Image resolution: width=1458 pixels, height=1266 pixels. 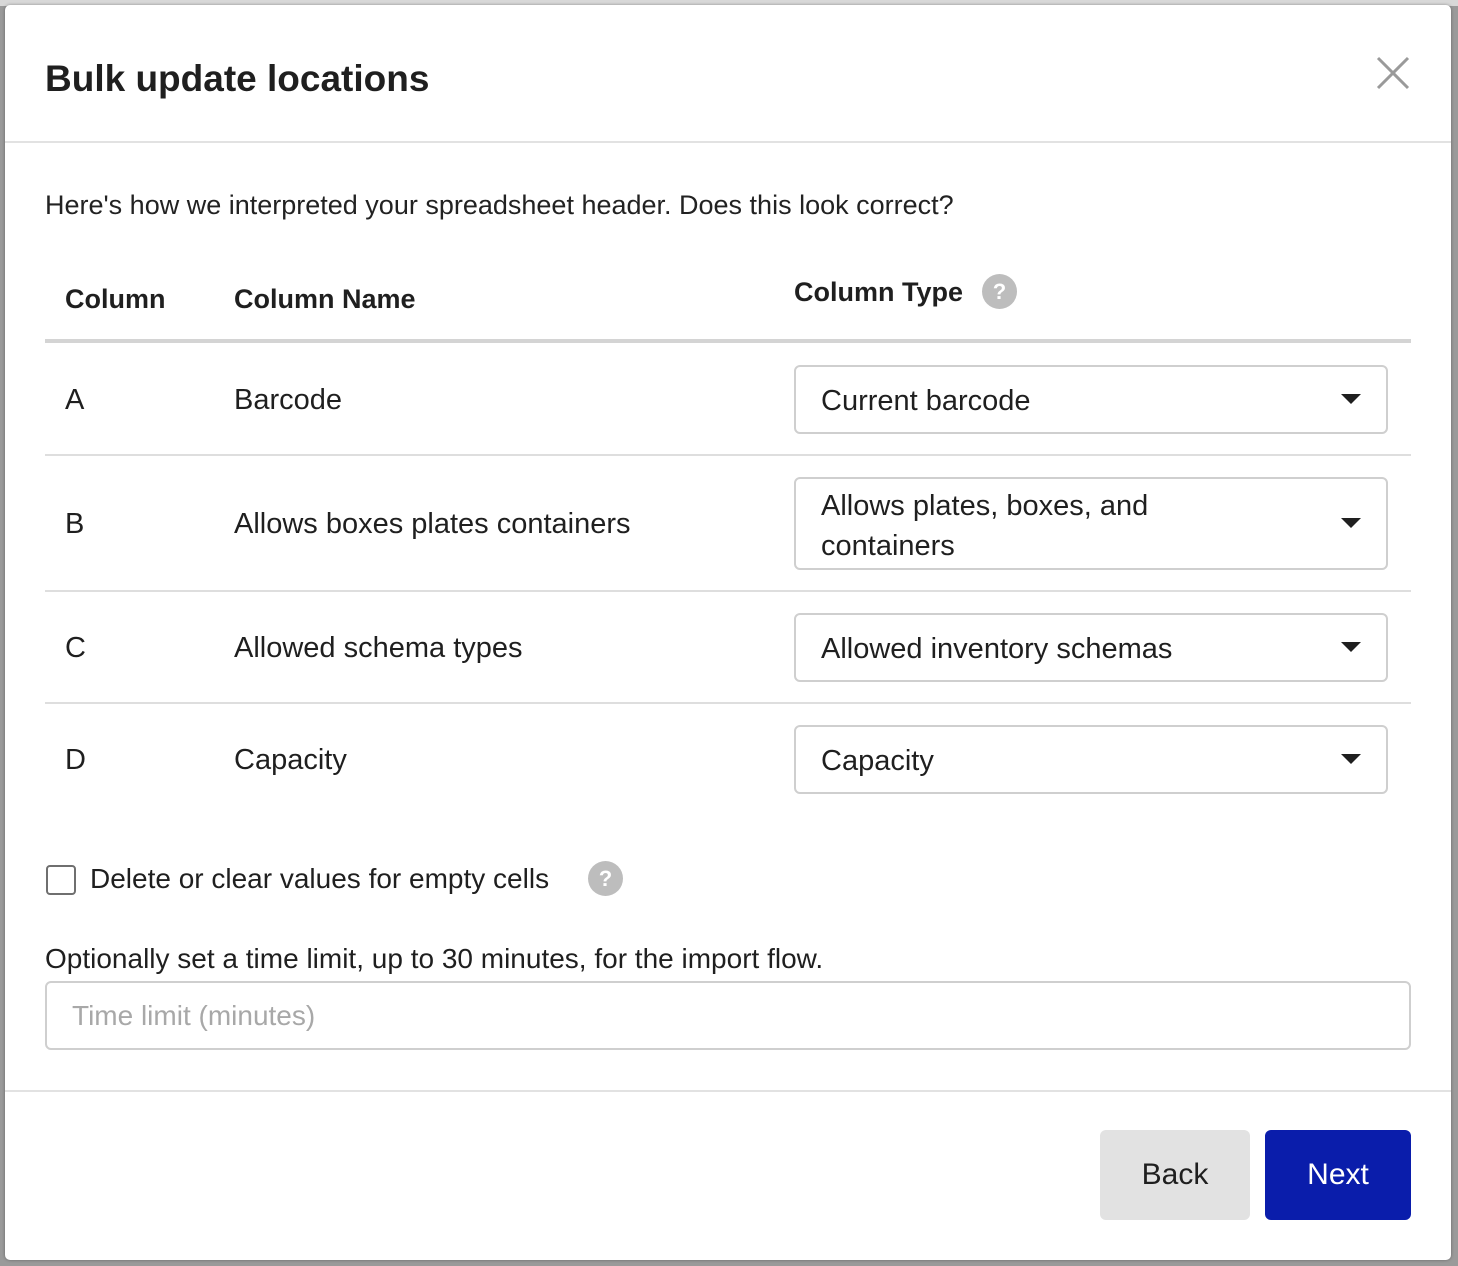 What do you see at coordinates (728, 1091) in the screenshot?
I see `footer-divider` at bounding box center [728, 1091].